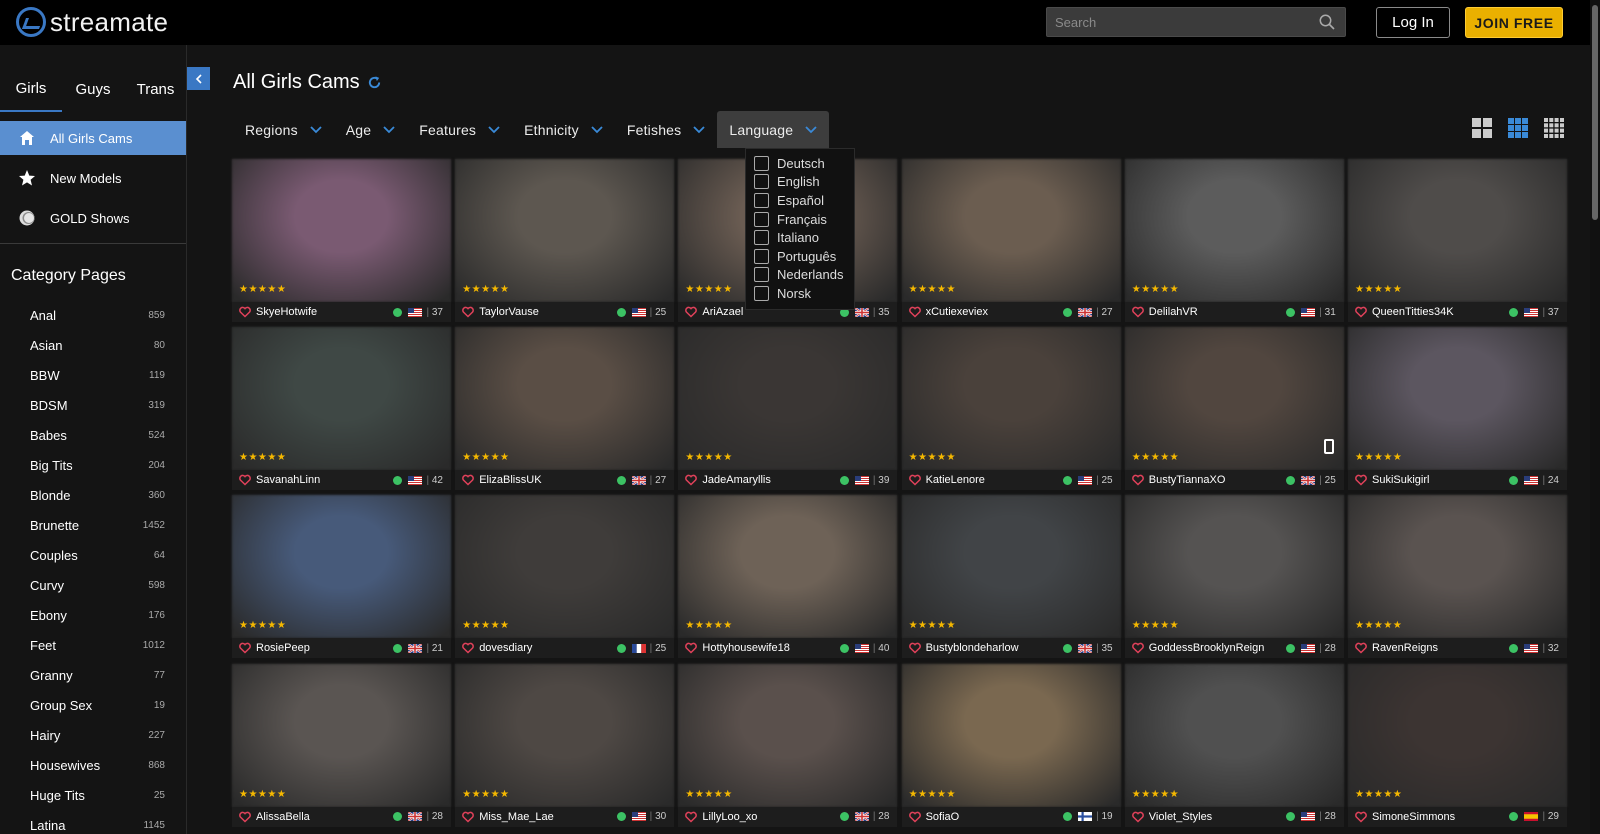 The image size is (1600, 834). I want to click on category-item-big-tits: Big Tits 204, so click(93, 465).